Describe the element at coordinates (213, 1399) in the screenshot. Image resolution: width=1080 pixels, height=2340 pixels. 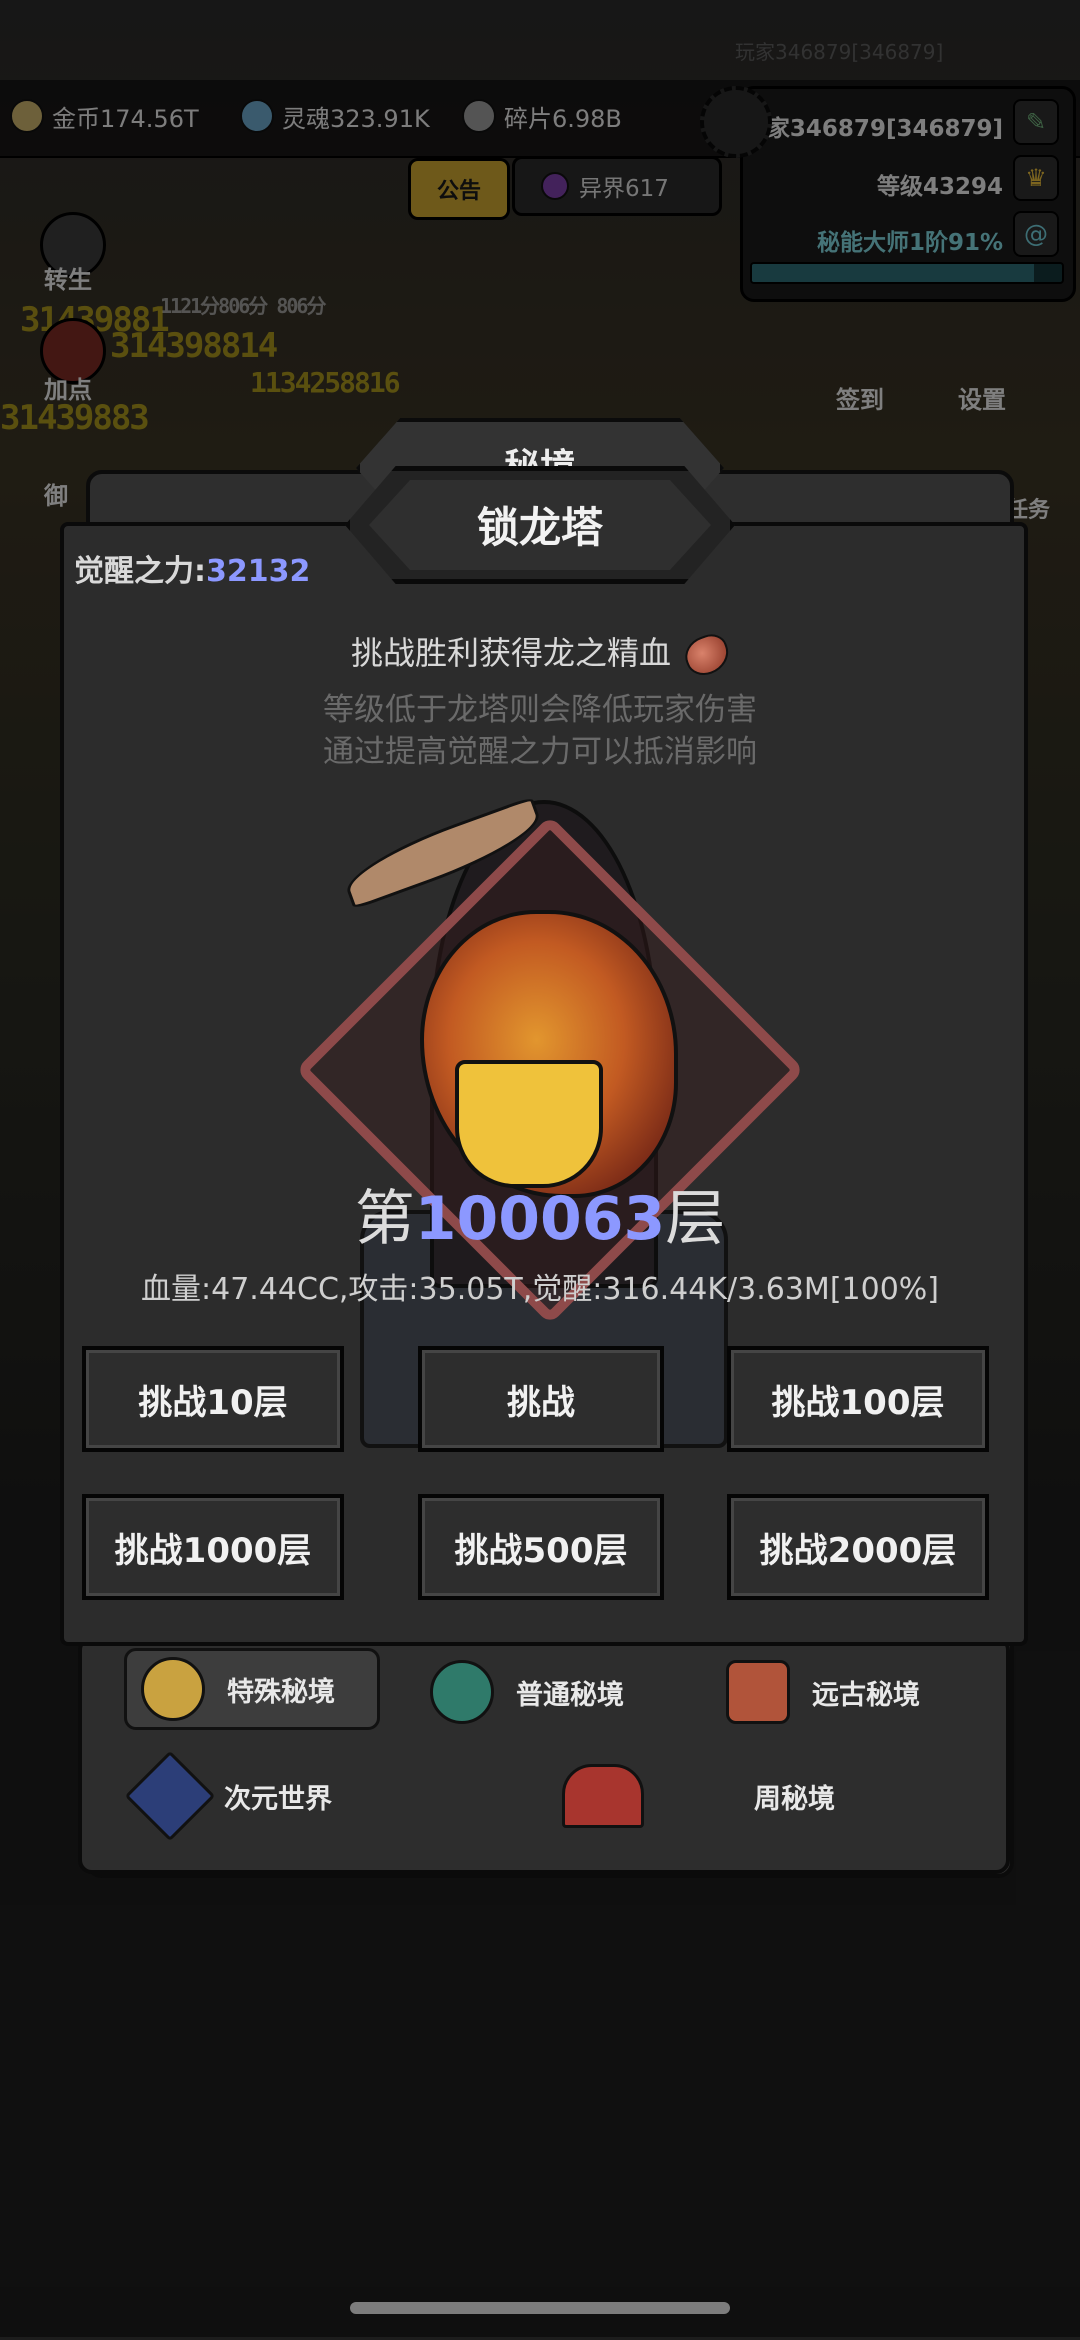
I see `challenge-10-button: 挑战10层` at that location.